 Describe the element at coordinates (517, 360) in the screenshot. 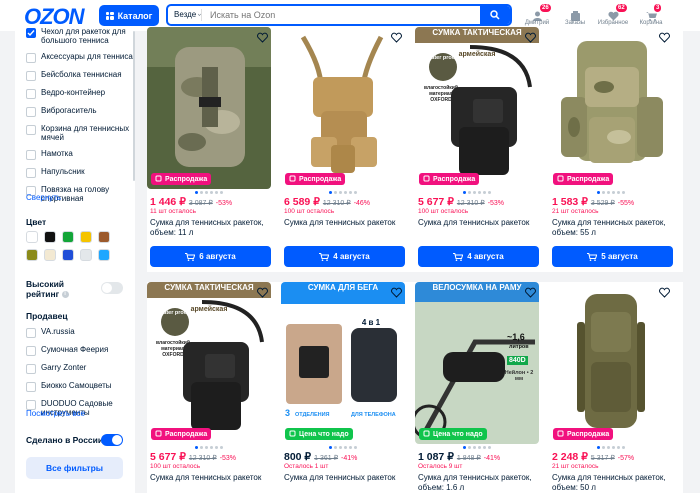

I see `image-overlay-text: 840D` at that location.